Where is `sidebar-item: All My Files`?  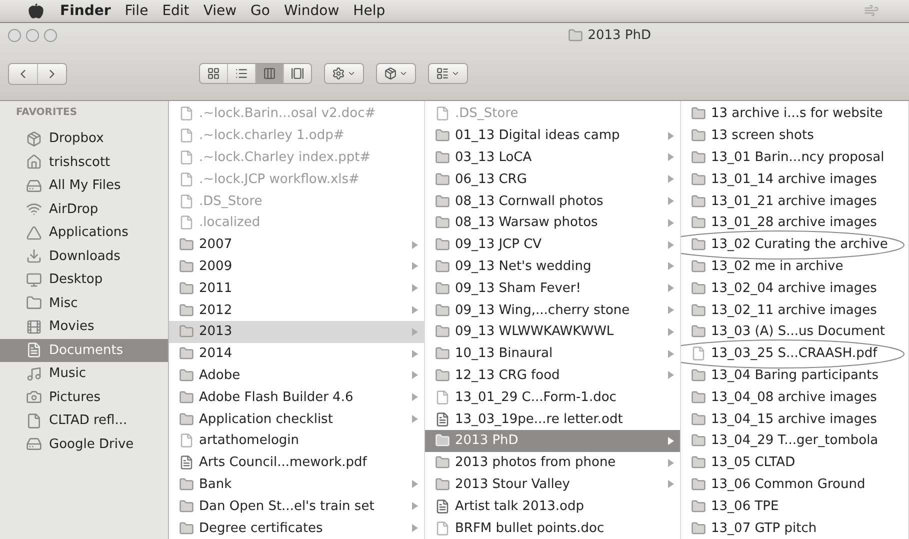 sidebar-item: All My Files is located at coordinates (84, 186).